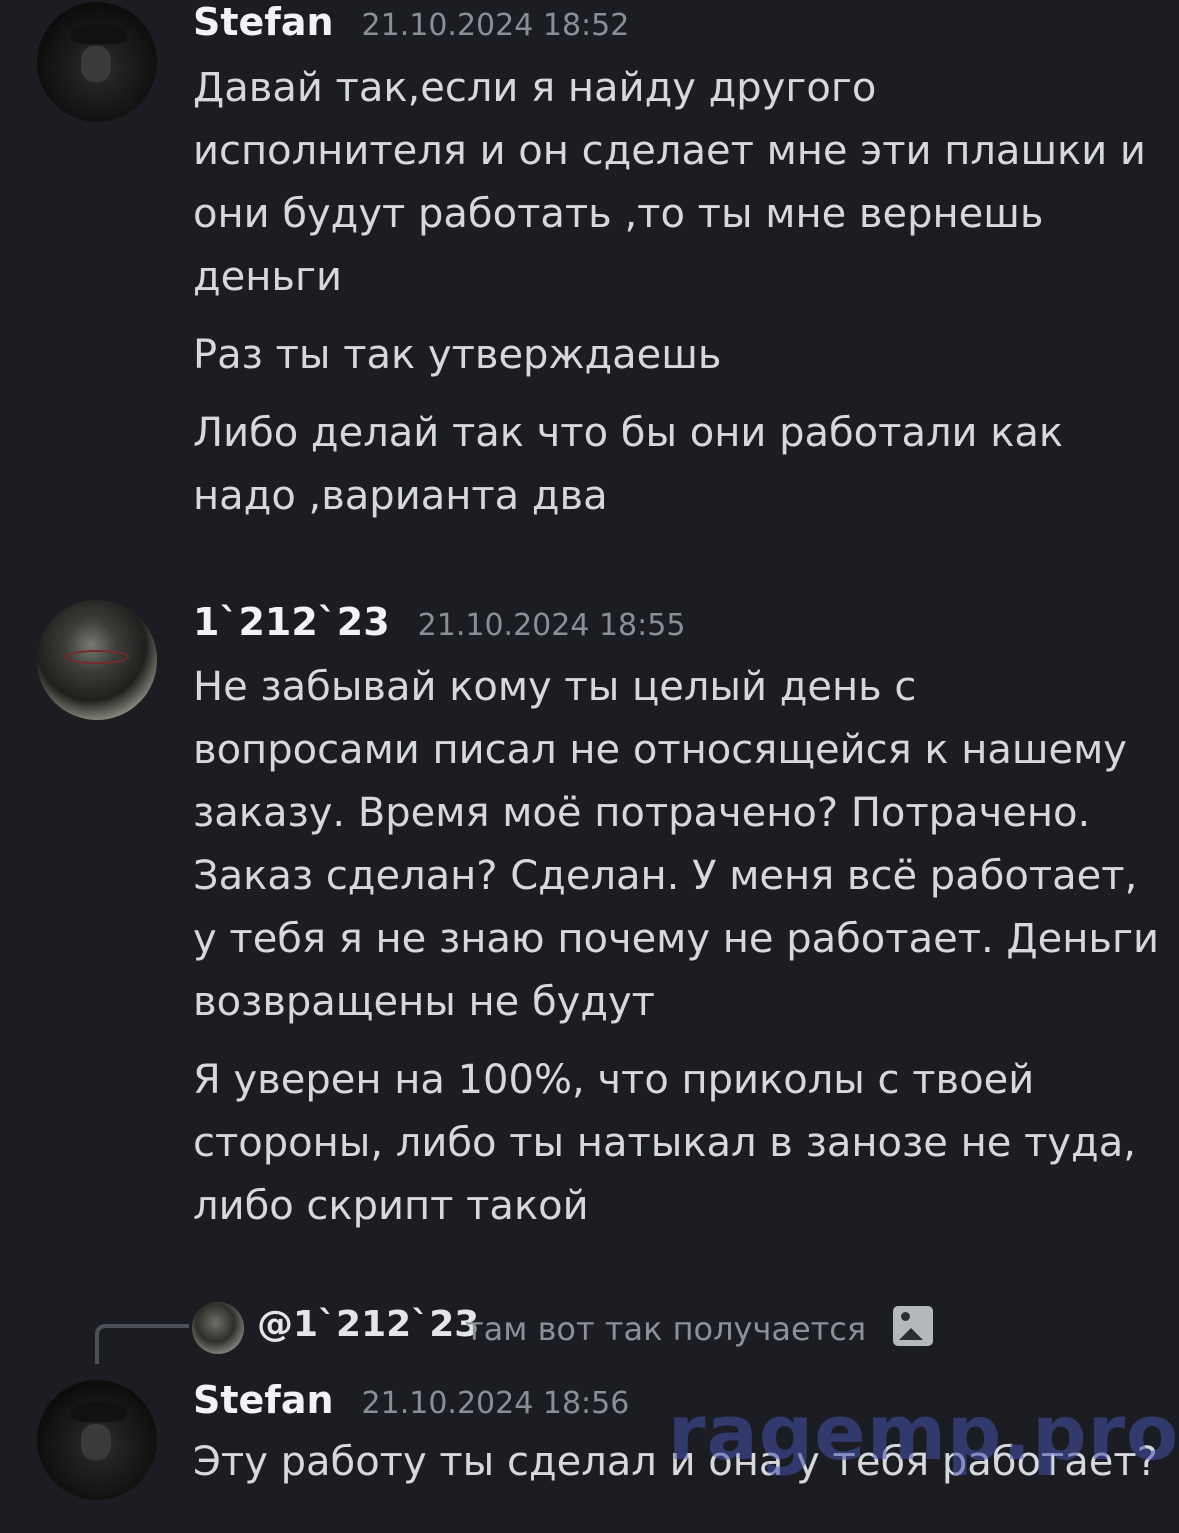 Image resolution: width=1179 pixels, height=1533 pixels. I want to click on text-line: Раз ты так утверждаешь, so click(457, 355).